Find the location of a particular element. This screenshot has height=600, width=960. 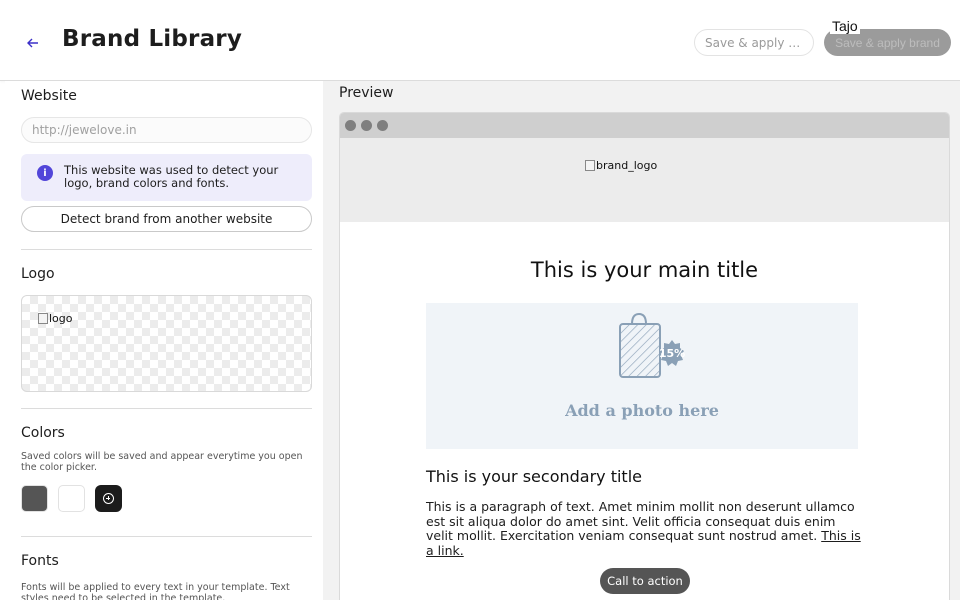

call-to-action-button: Call to action is located at coordinates (645, 581).